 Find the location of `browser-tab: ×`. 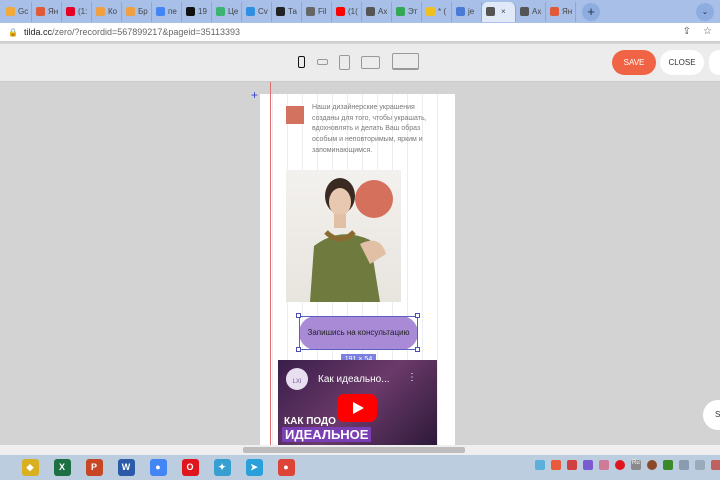

browser-tab: × is located at coordinates (499, 11).